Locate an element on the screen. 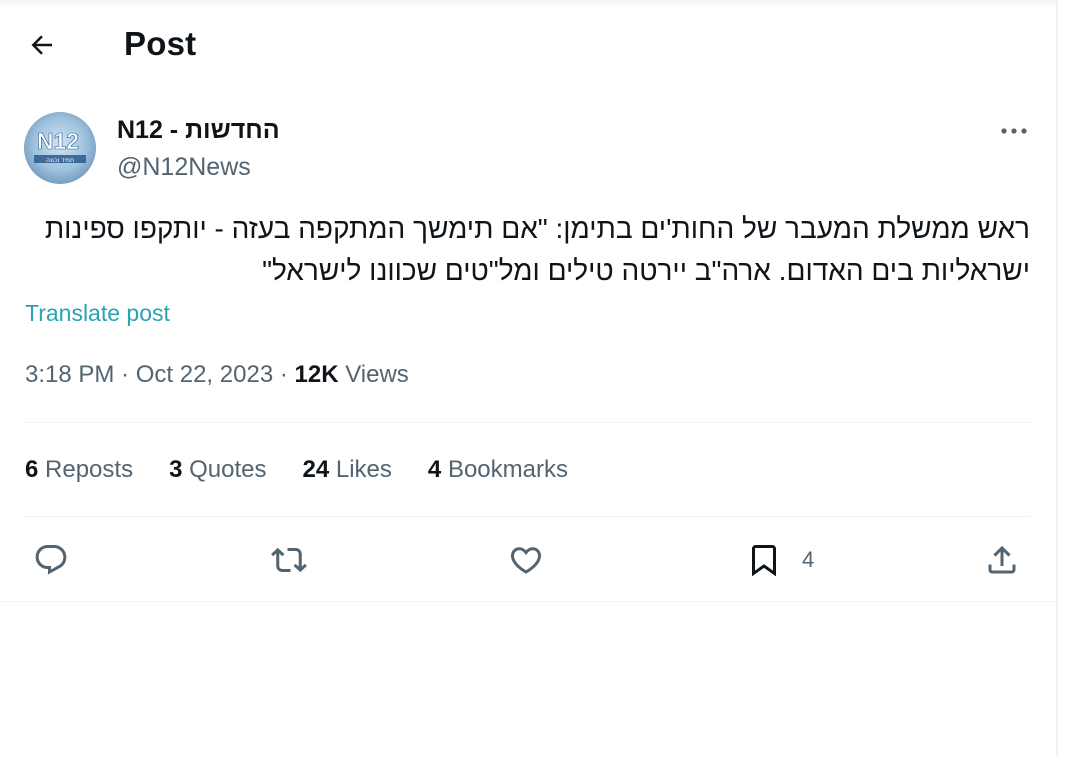 Image resolution: width=1080 pixels, height=757 pixels. stat-likes: 24 Likes is located at coordinates (347, 470).